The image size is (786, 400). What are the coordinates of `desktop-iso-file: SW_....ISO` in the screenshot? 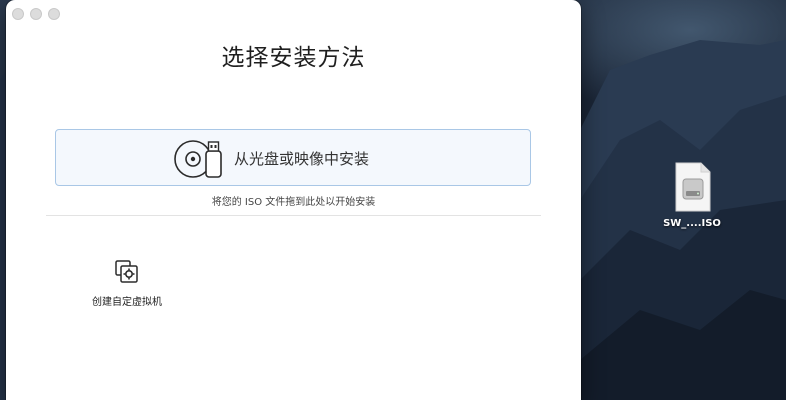 It's located at (694, 199).